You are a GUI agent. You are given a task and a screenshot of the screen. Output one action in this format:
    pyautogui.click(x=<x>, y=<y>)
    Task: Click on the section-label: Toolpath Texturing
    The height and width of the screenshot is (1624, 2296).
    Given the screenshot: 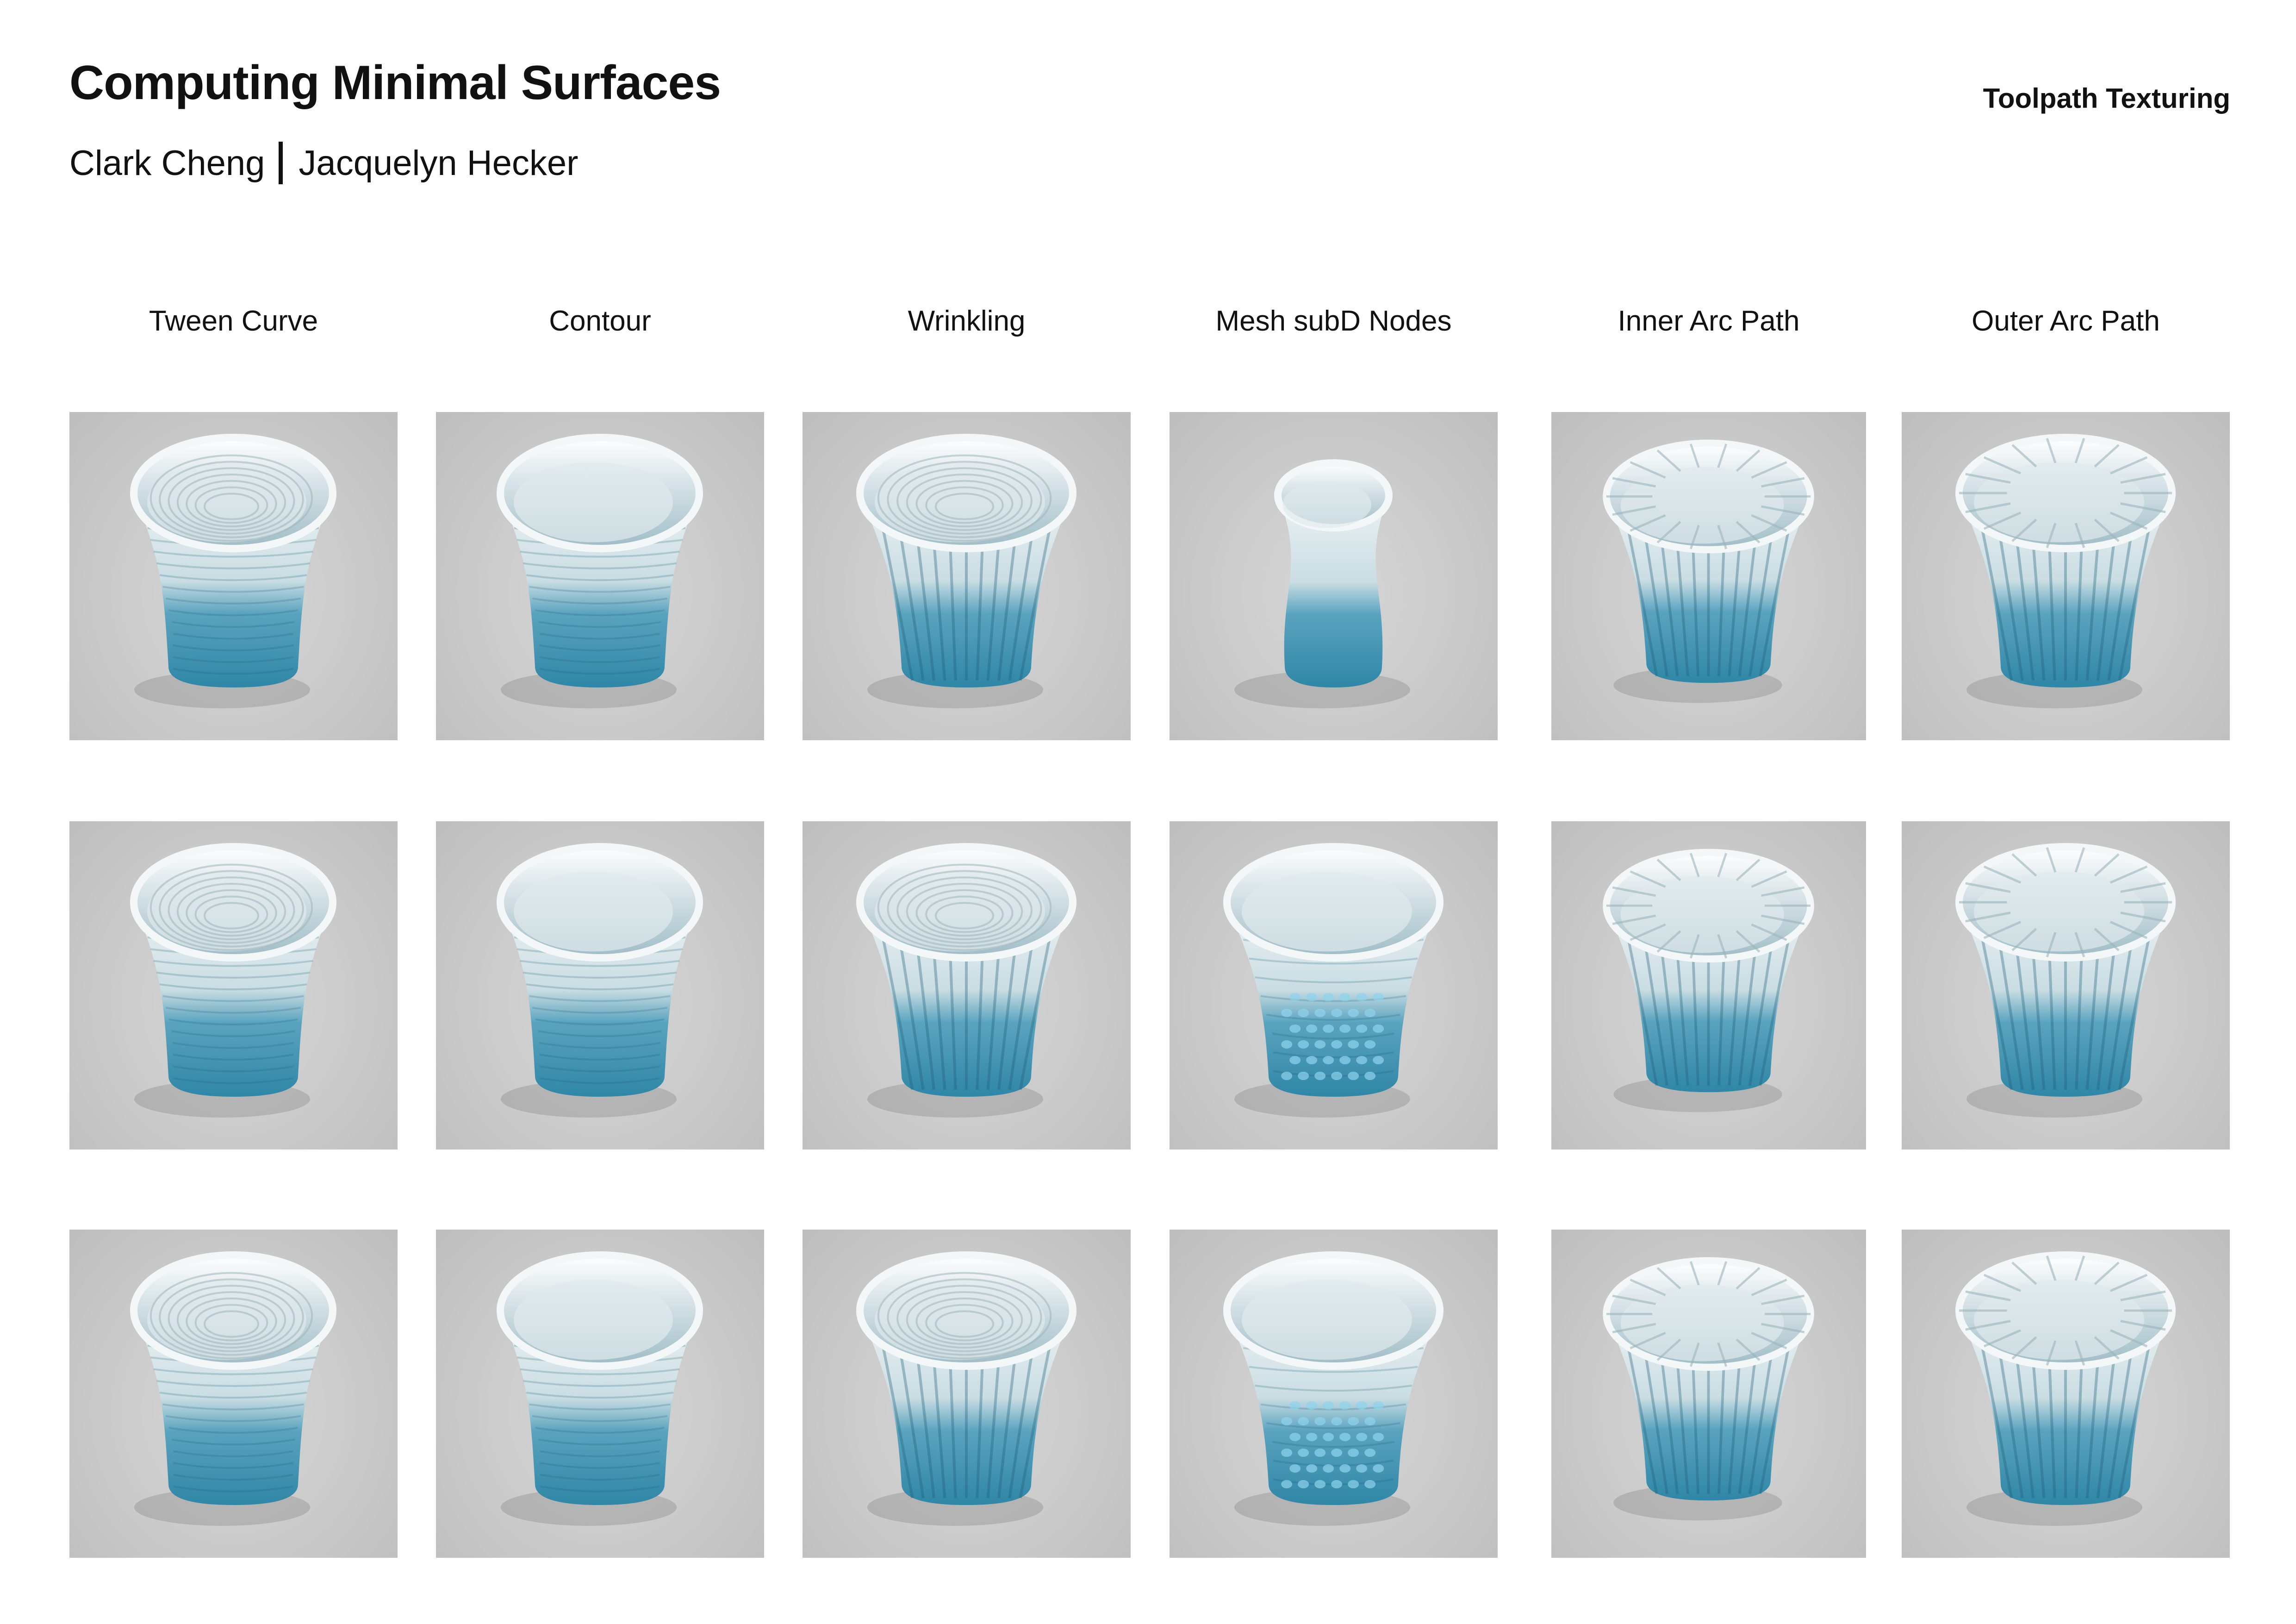 What is the action you would take?
    pyautogui.click(x=2106, y=98)
    